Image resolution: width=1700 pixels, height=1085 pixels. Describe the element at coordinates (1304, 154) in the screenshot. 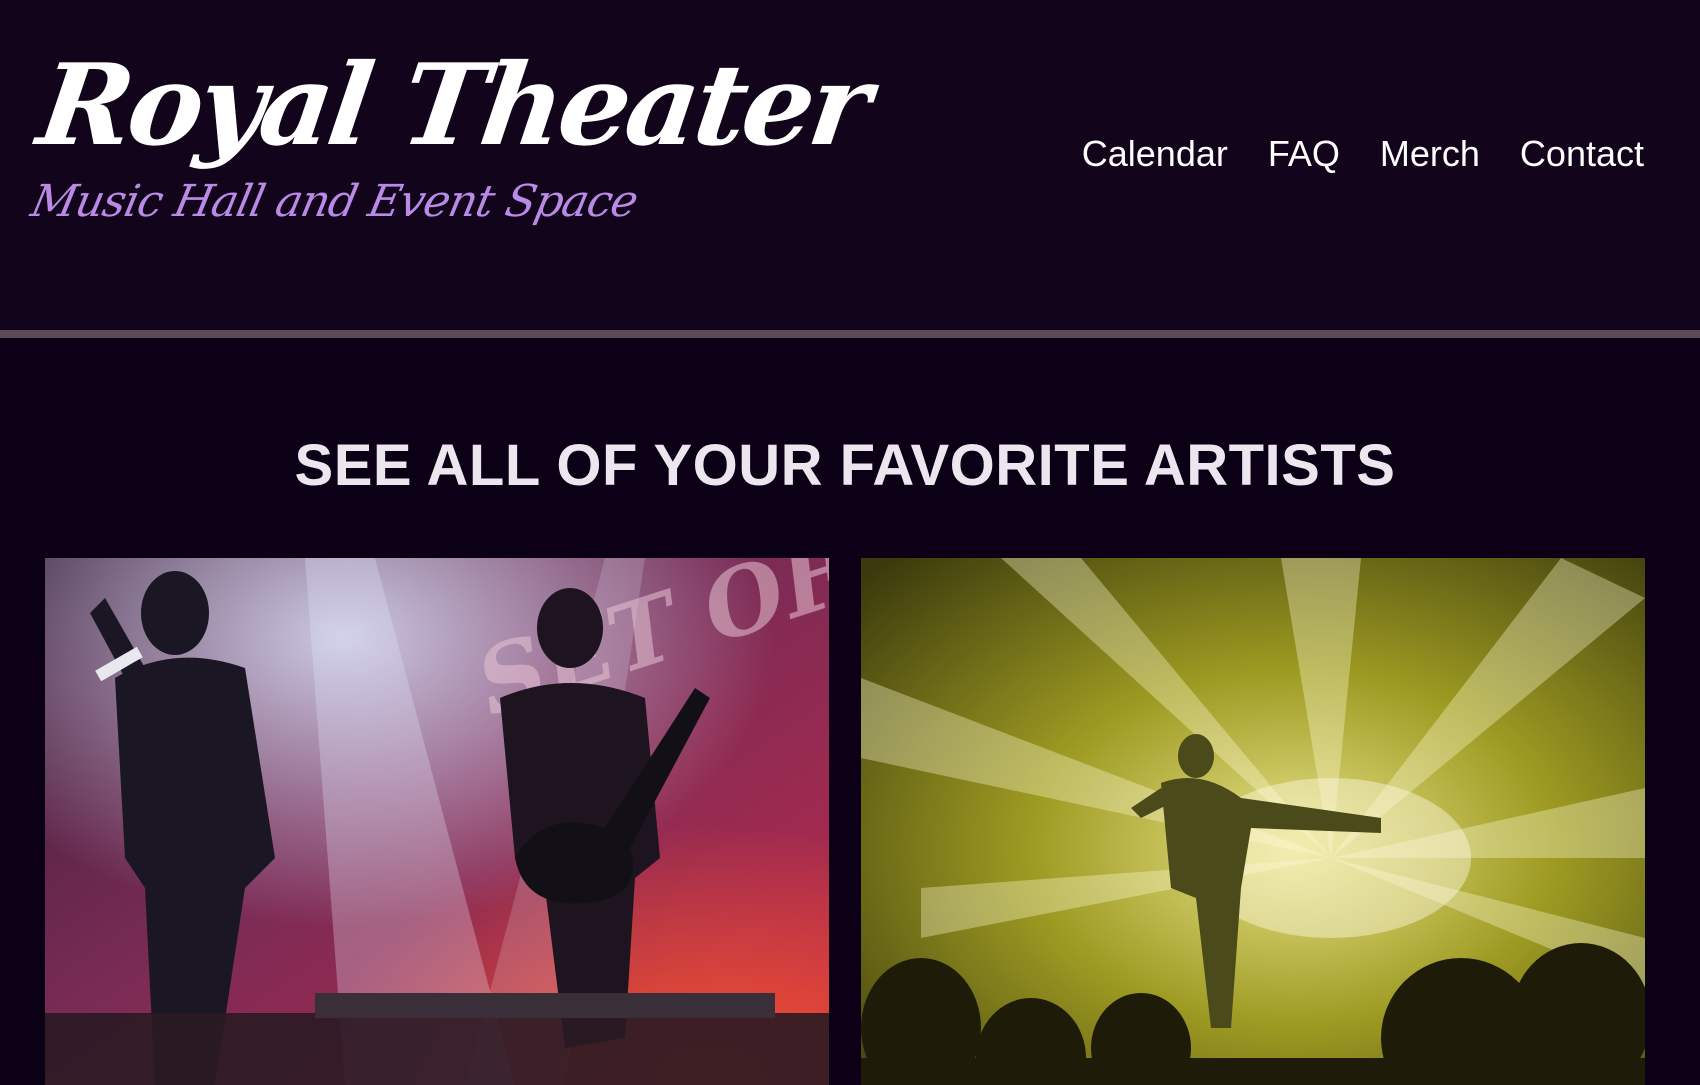

I see `nav-link-faq: FAQ` at that location.